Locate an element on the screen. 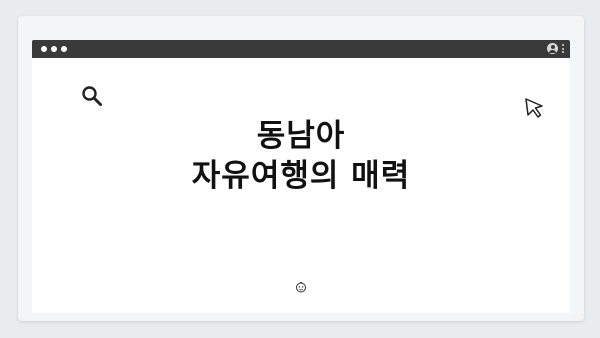 This screenshot has height=338, width=600. smiley-face-icon is located at coordinates (301, 287).